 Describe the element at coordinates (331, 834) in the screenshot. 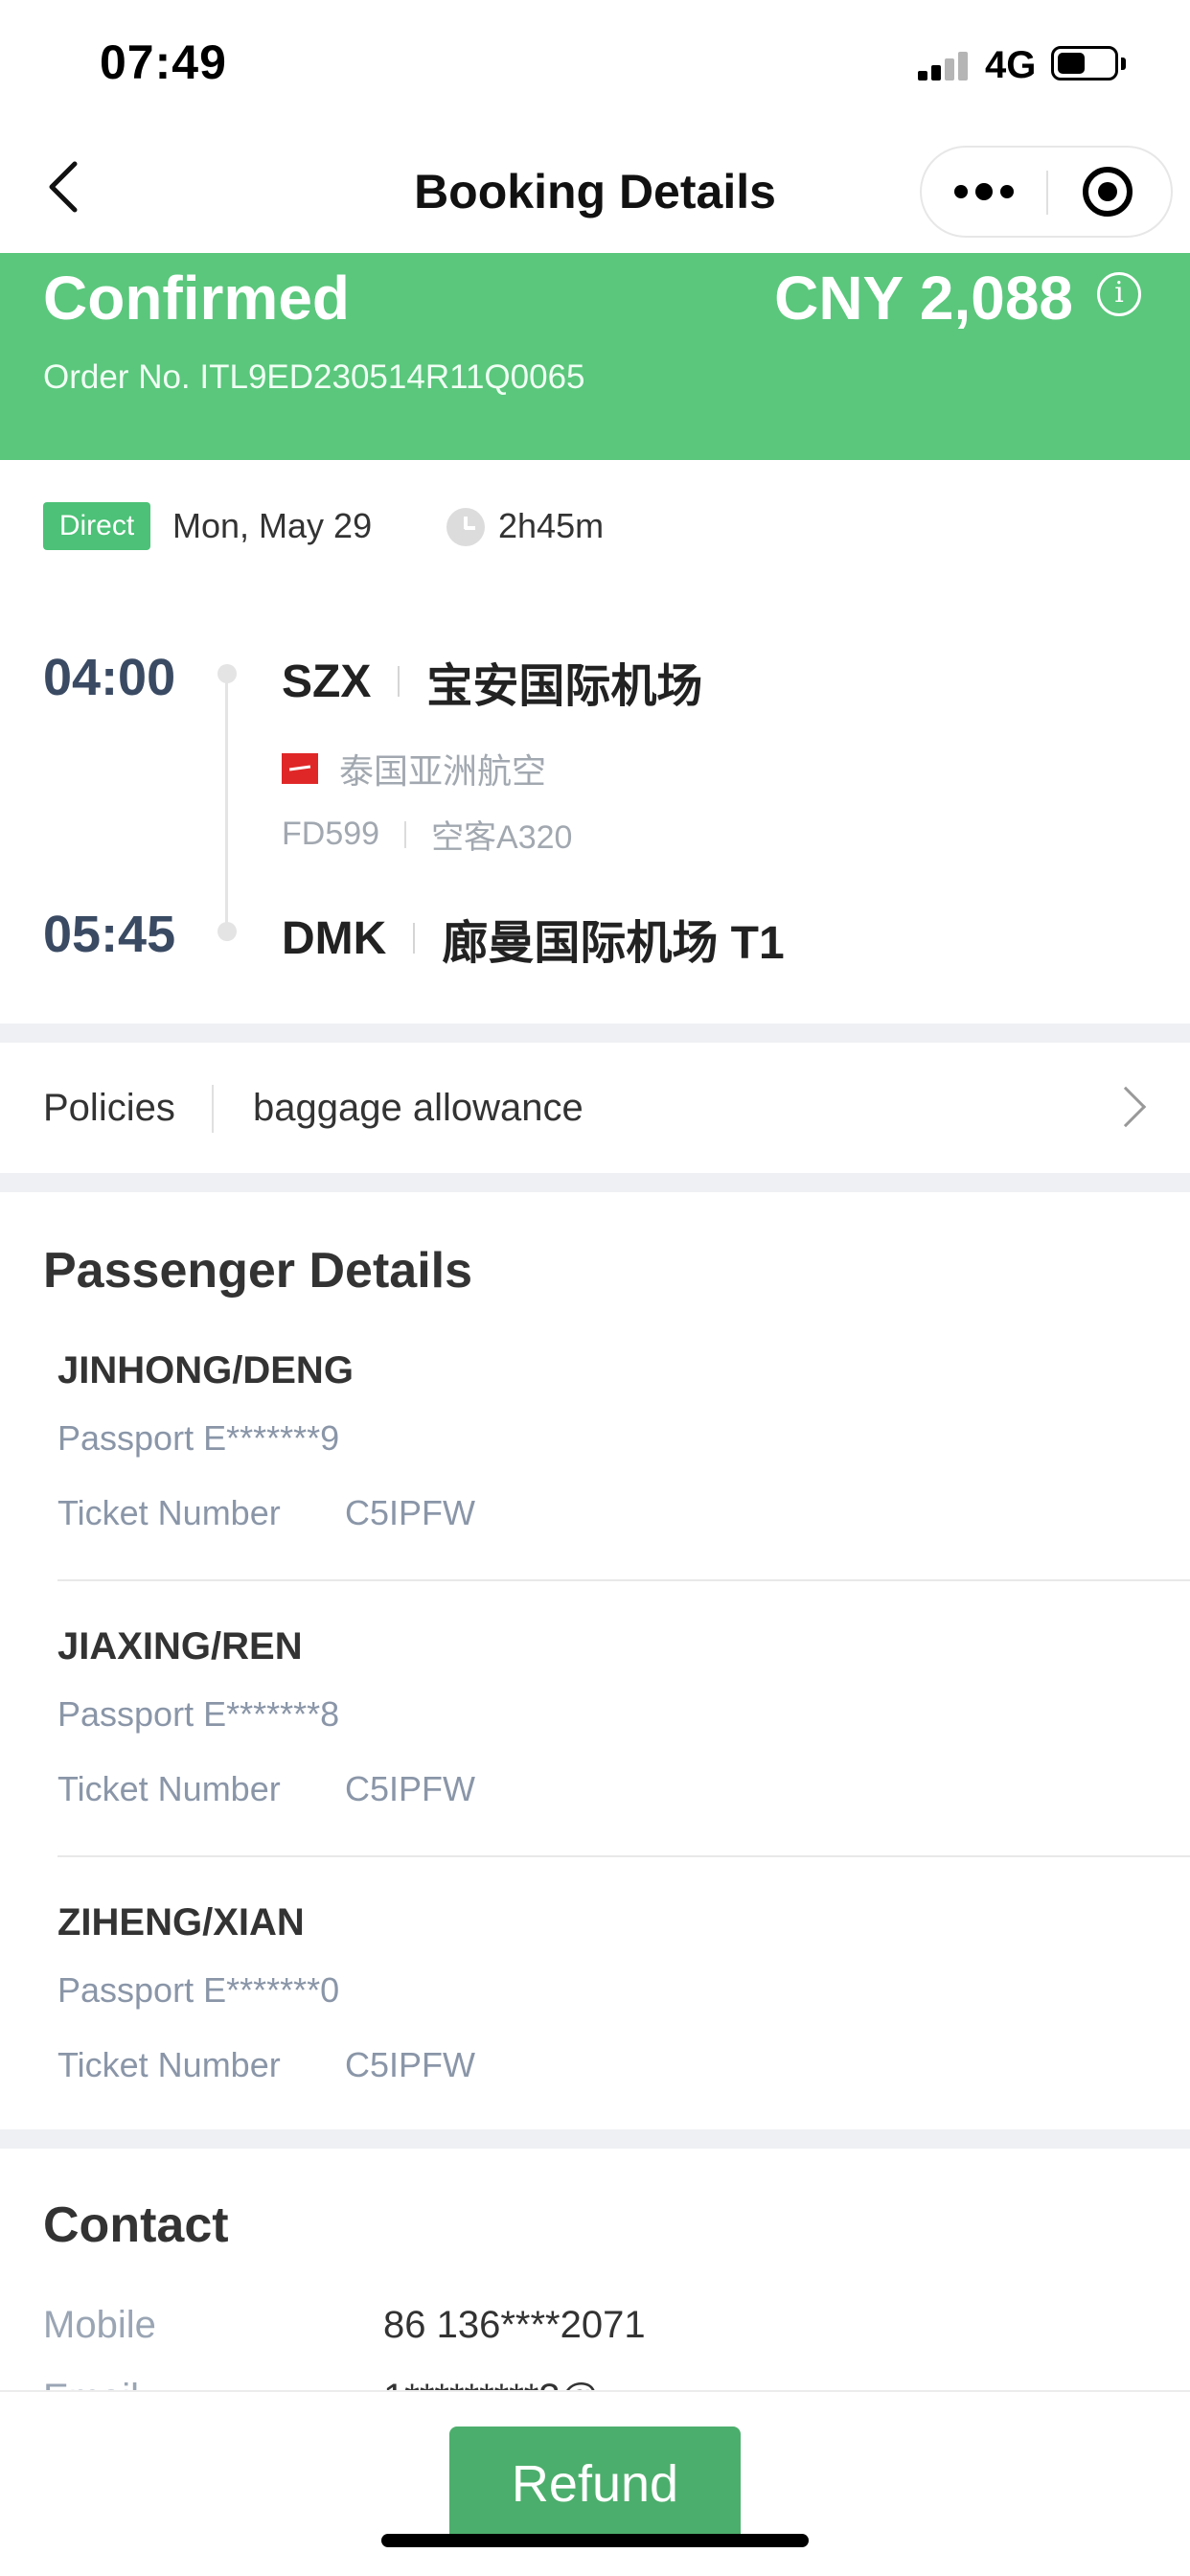

I see `flight-number: FD599` at that location.